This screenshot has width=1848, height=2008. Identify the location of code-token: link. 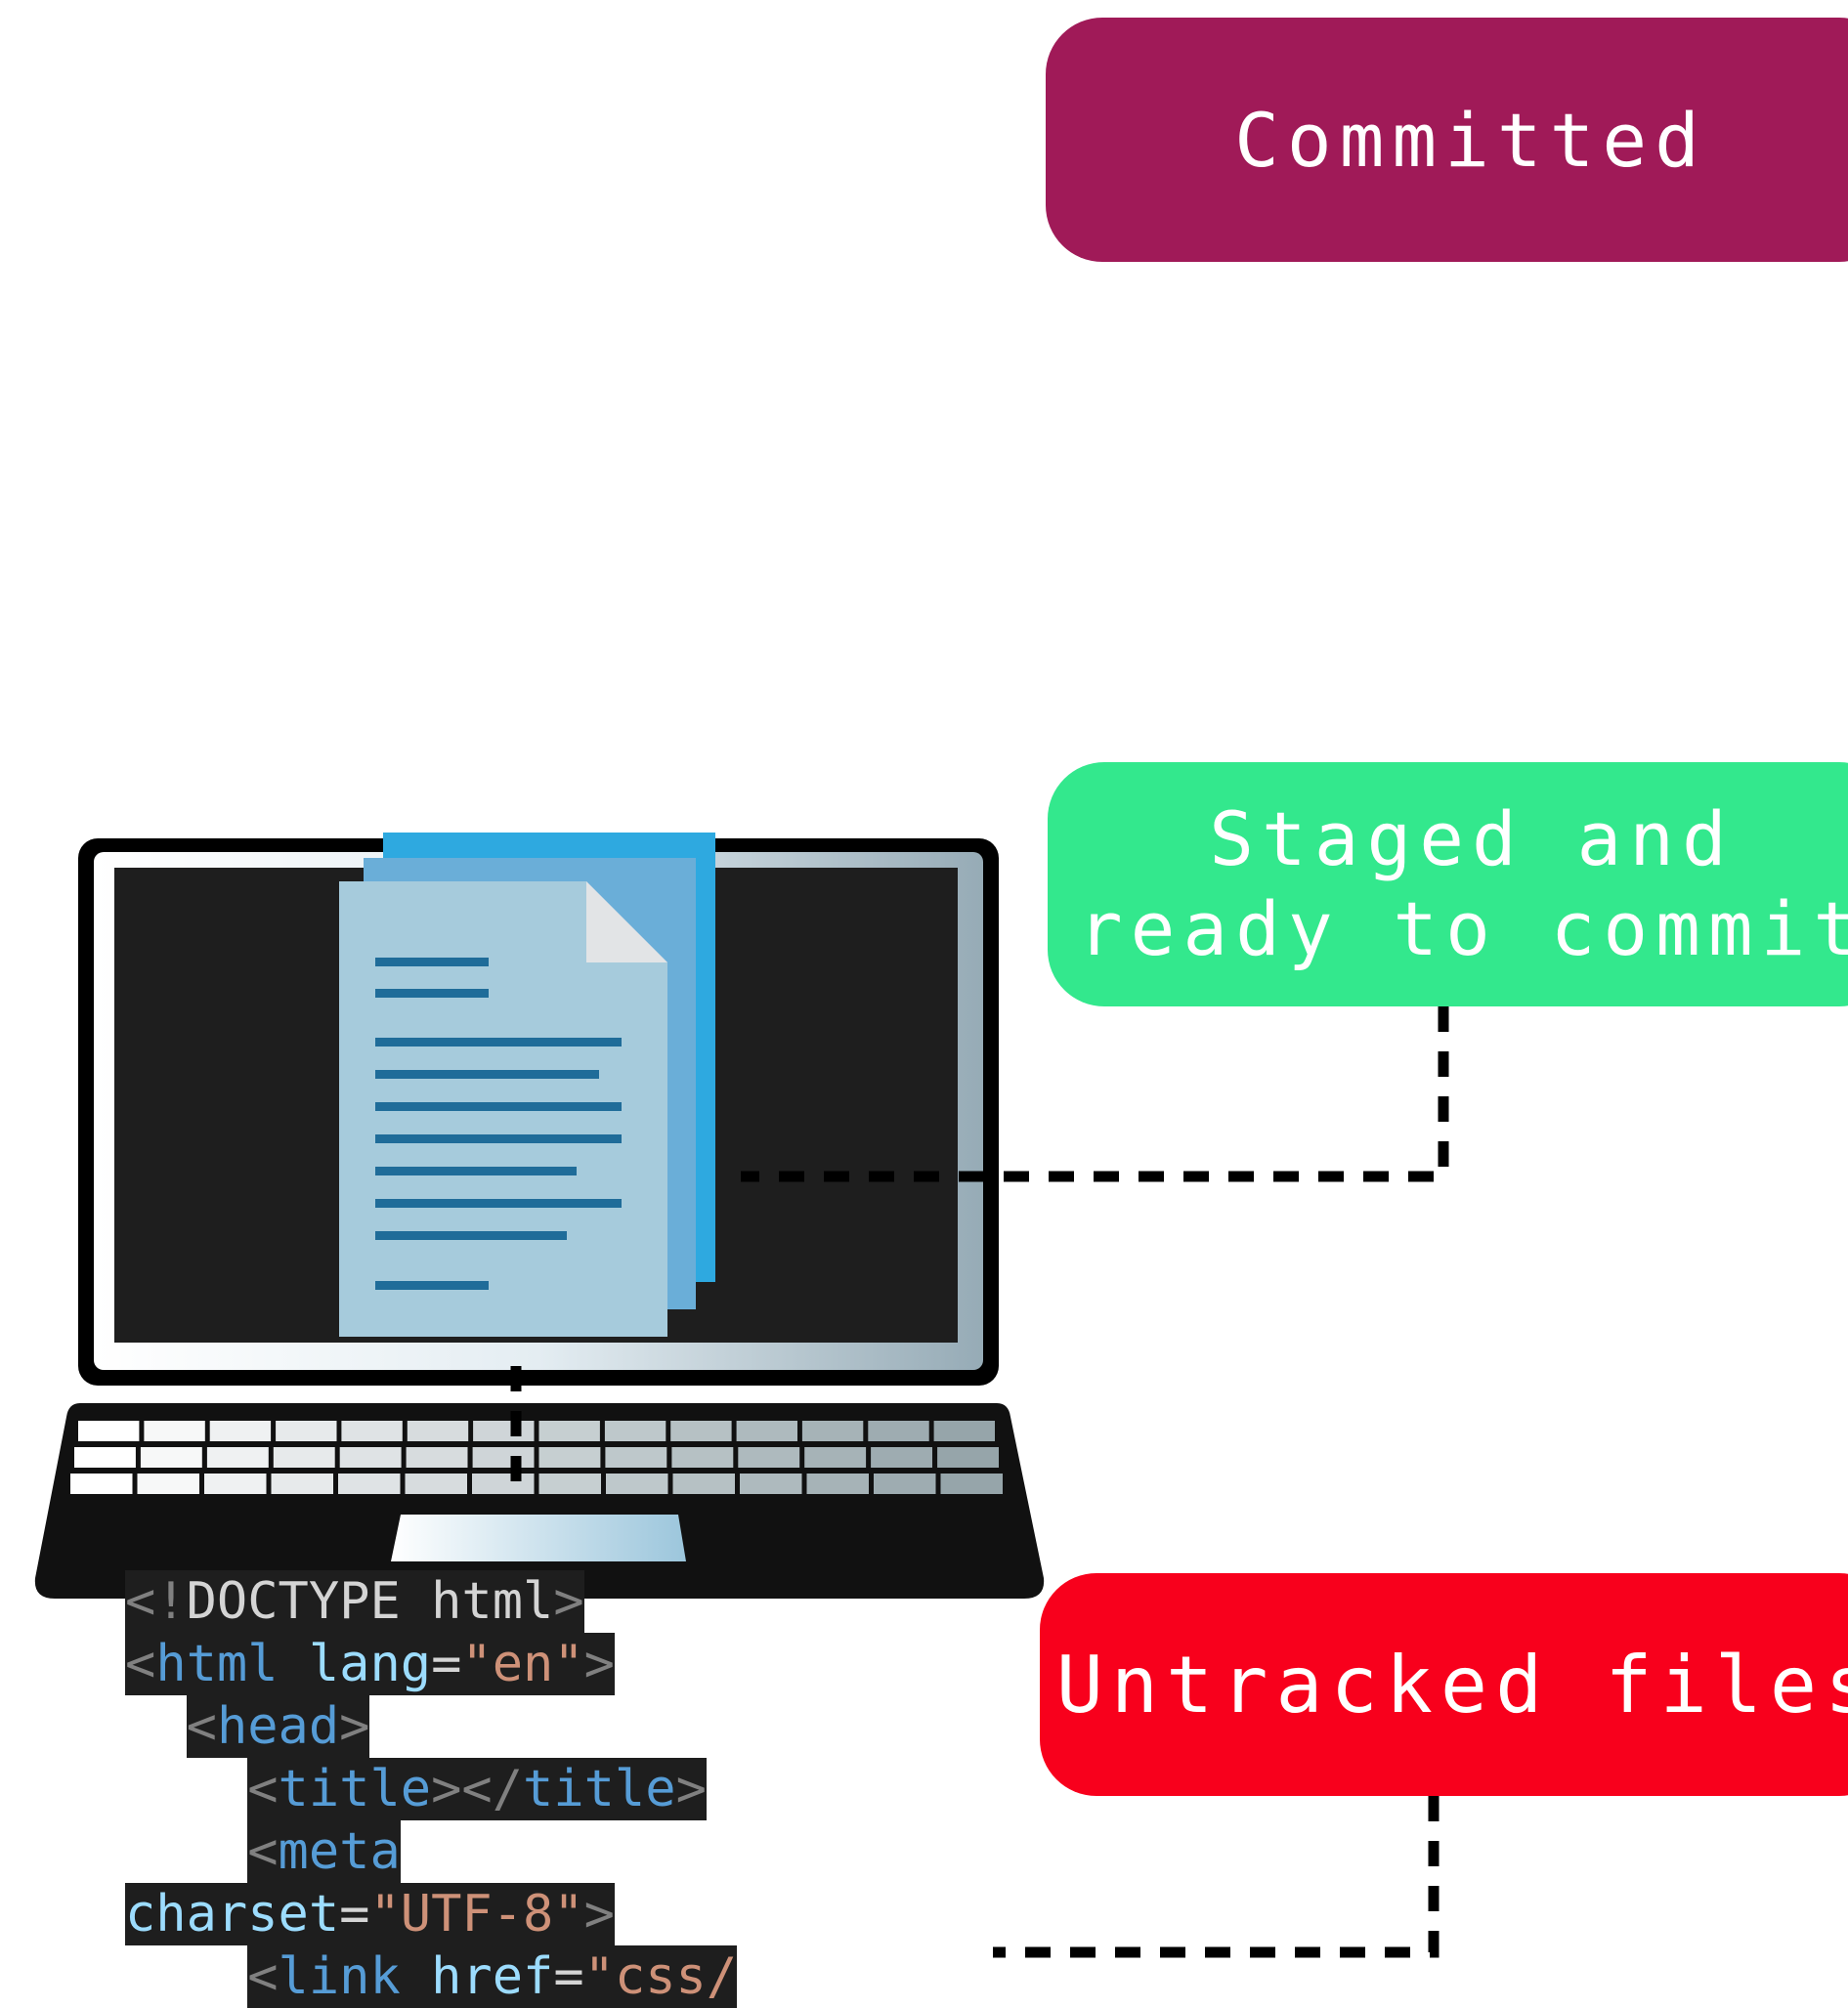
(339, 1976).